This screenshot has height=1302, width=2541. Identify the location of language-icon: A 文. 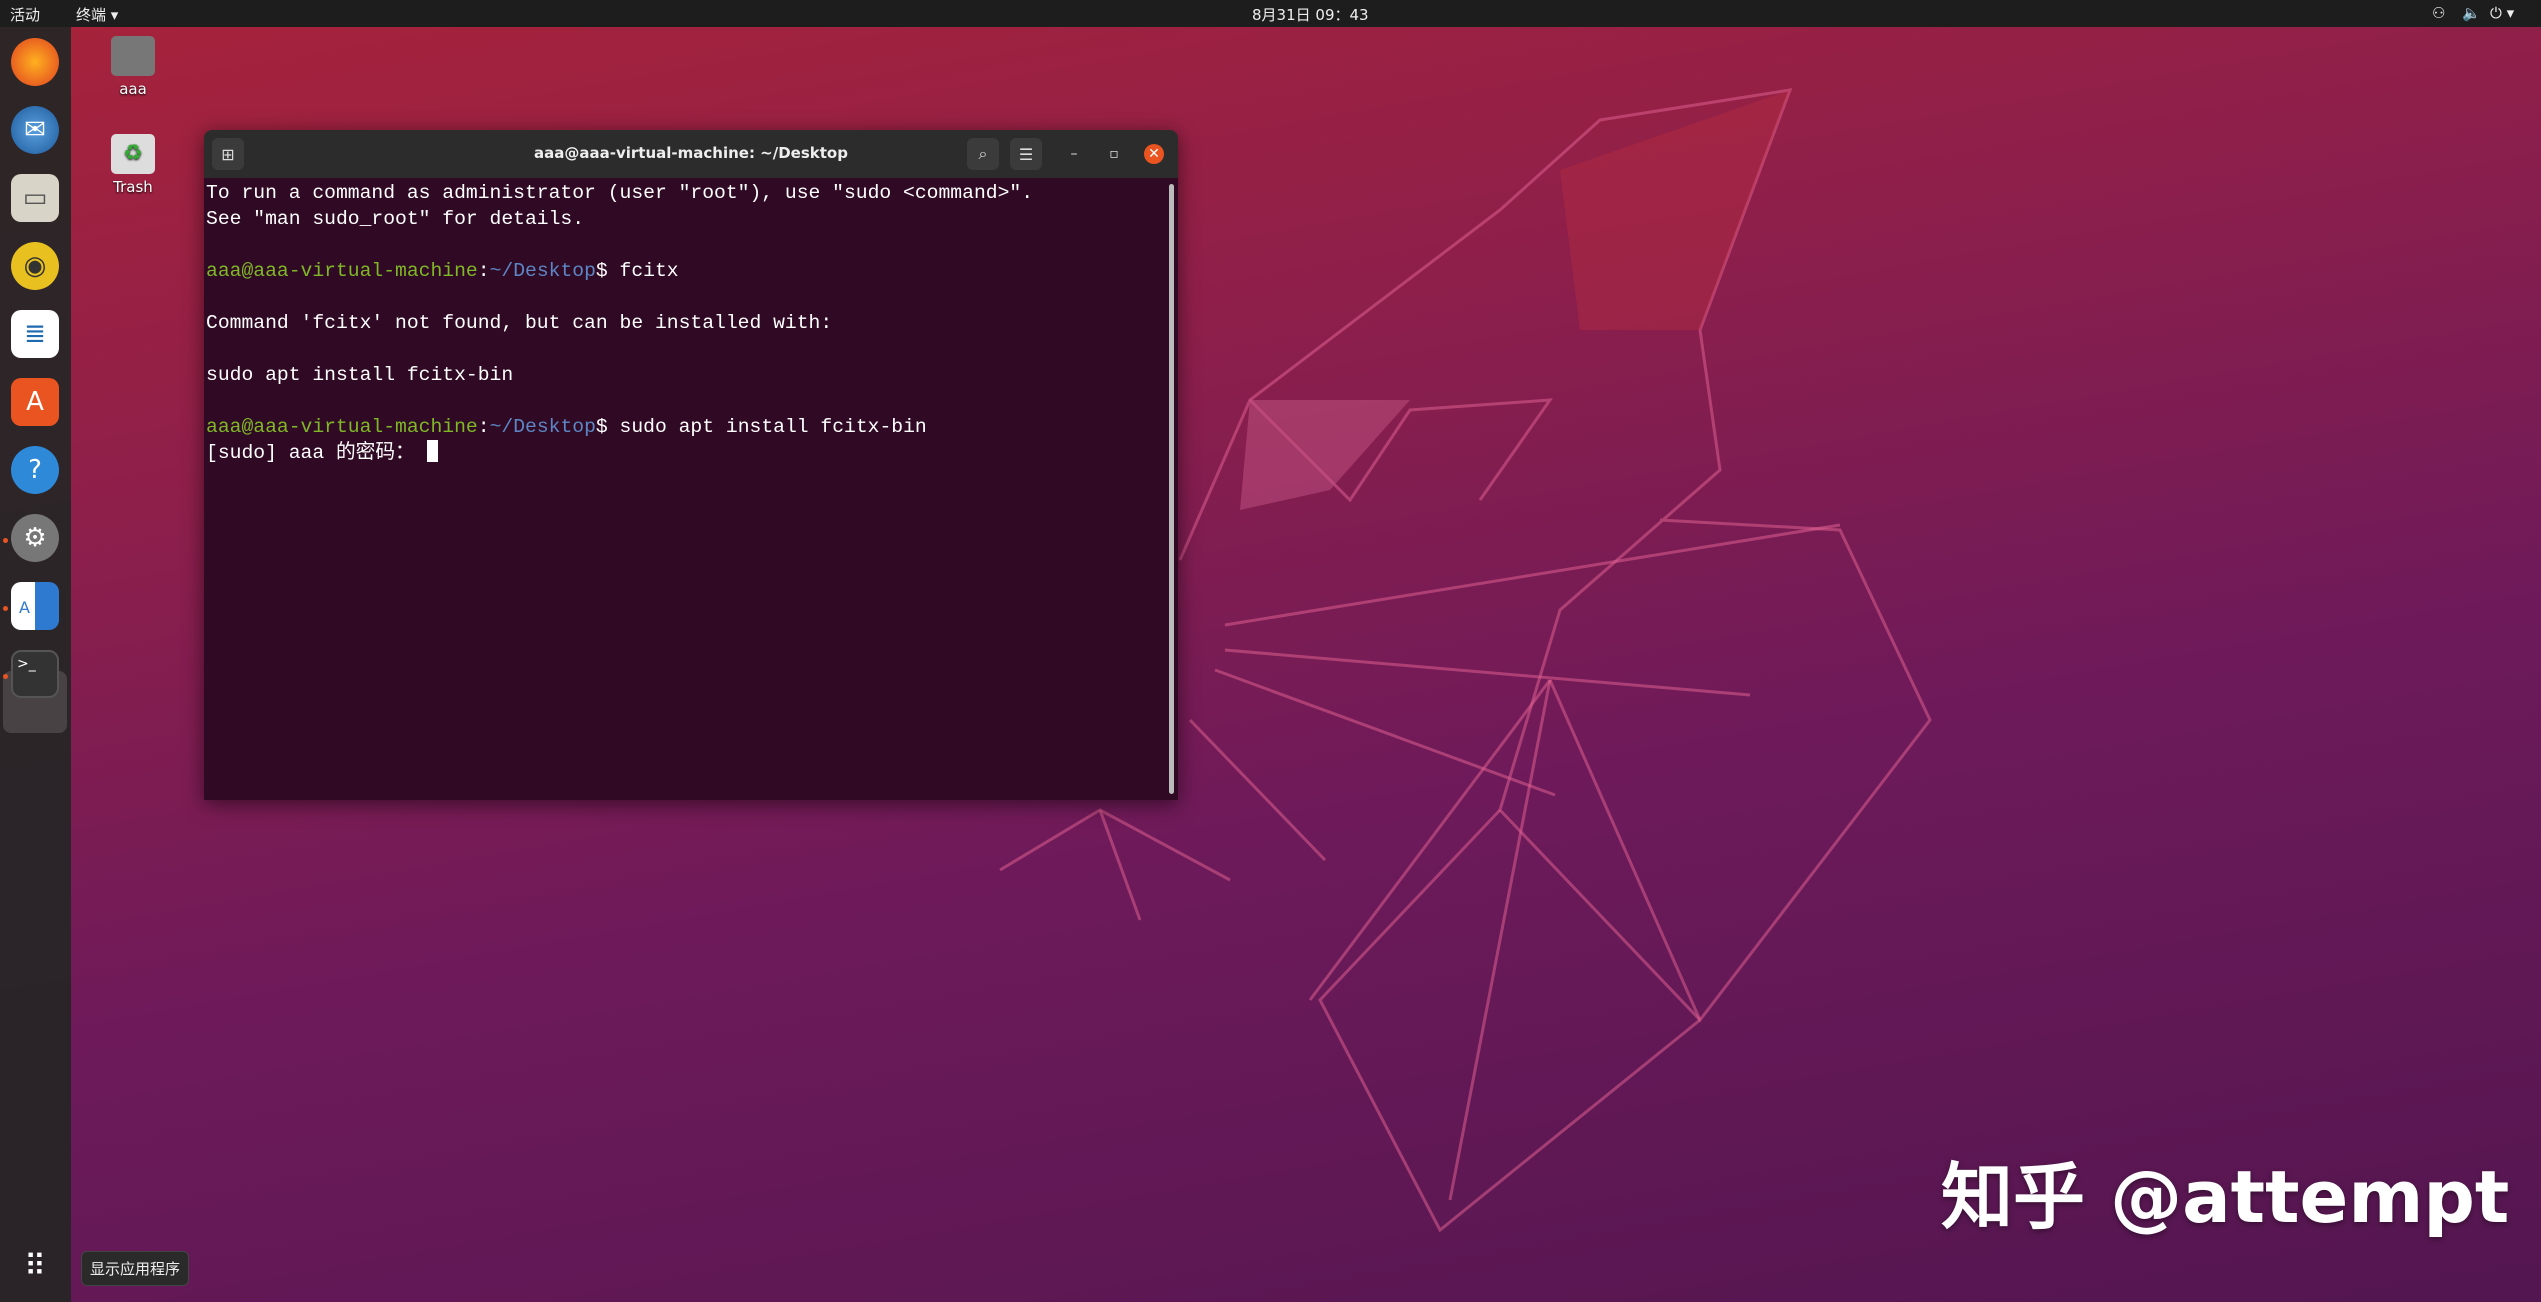
(35, 606).